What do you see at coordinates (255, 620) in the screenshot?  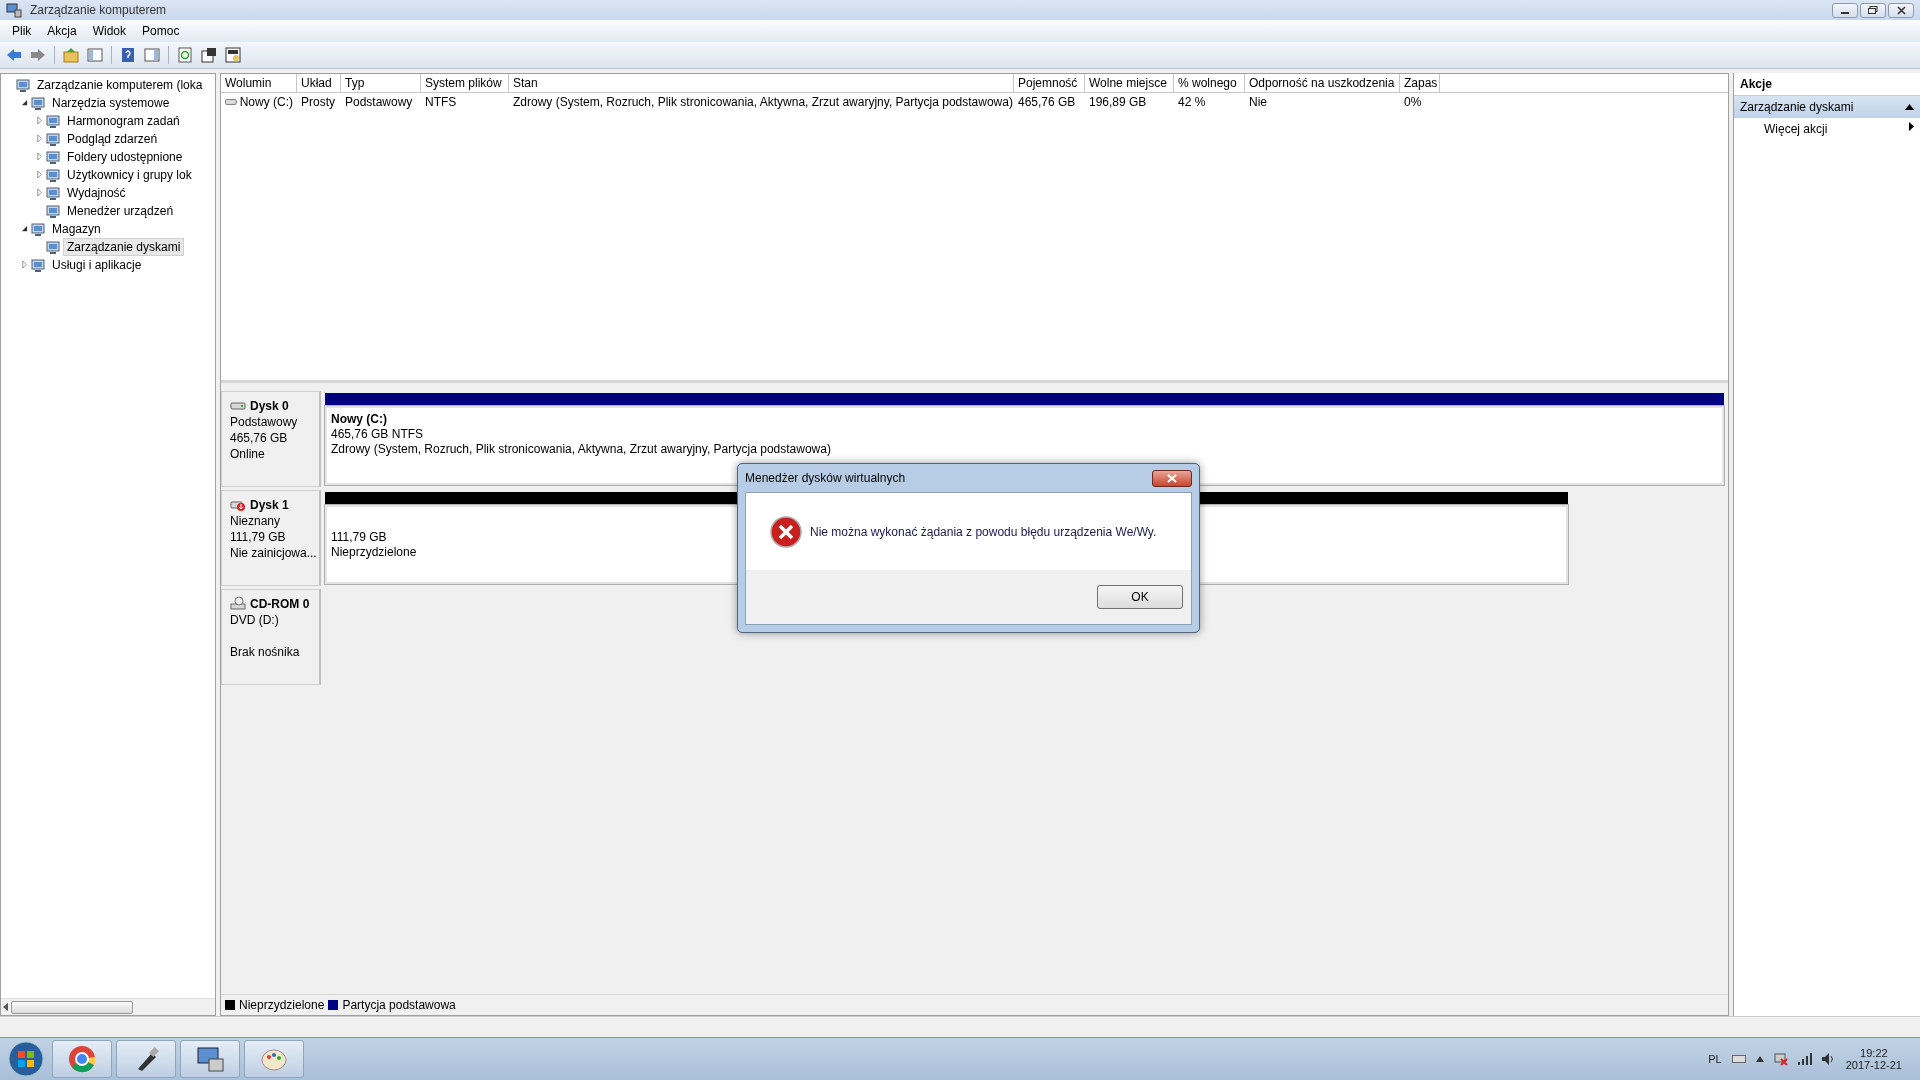 I see `disk-type: DVD (D:)` at bounding box center [255, 620].